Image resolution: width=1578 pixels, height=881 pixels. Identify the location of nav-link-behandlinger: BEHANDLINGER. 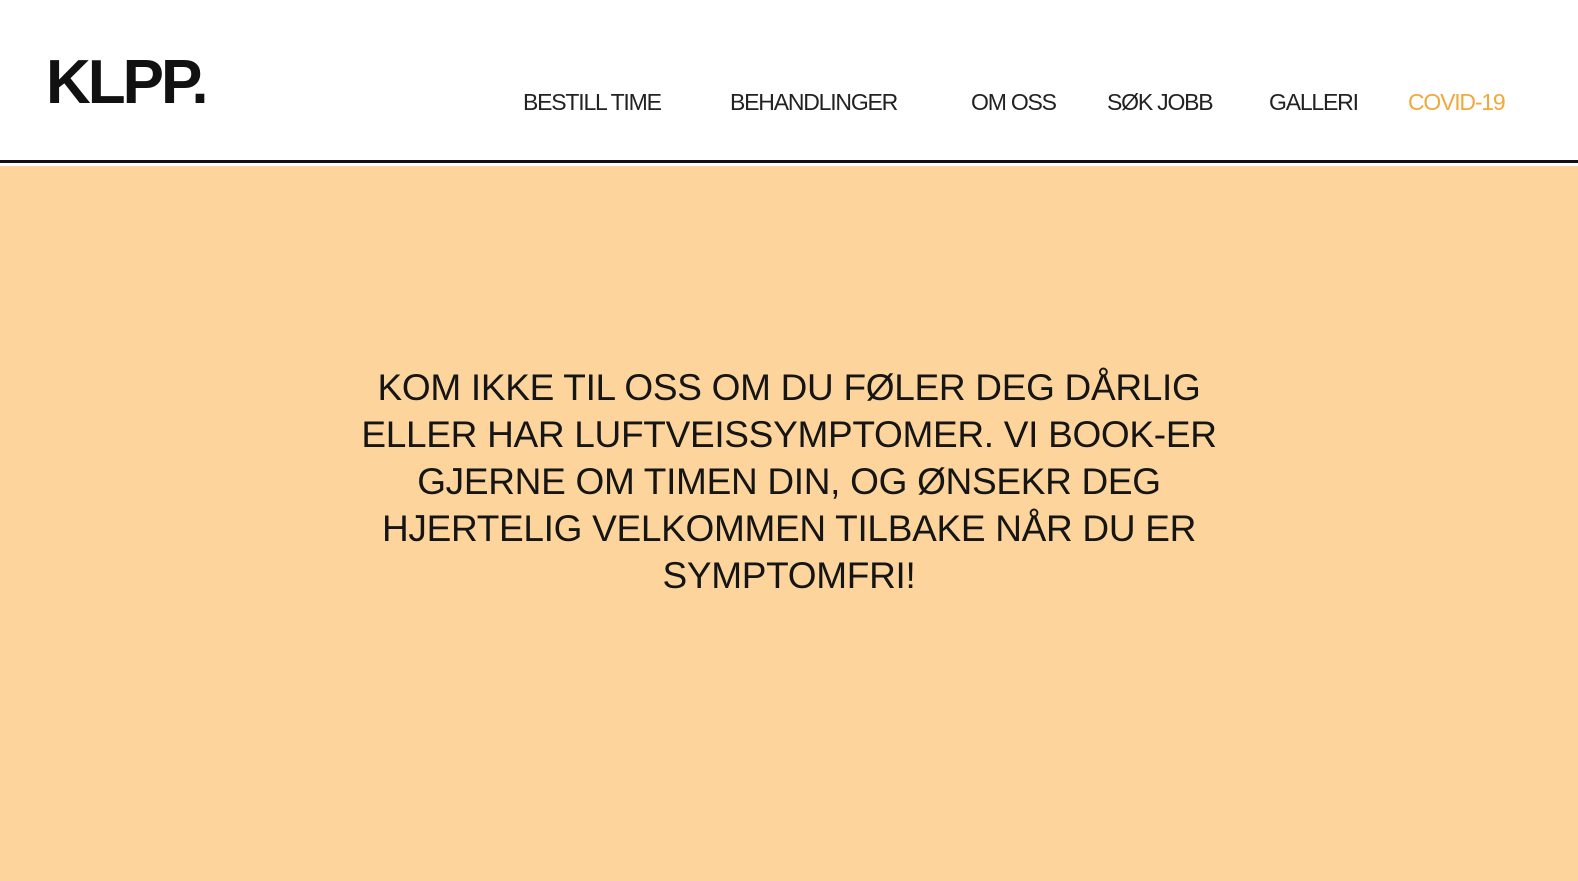
(814, 102).